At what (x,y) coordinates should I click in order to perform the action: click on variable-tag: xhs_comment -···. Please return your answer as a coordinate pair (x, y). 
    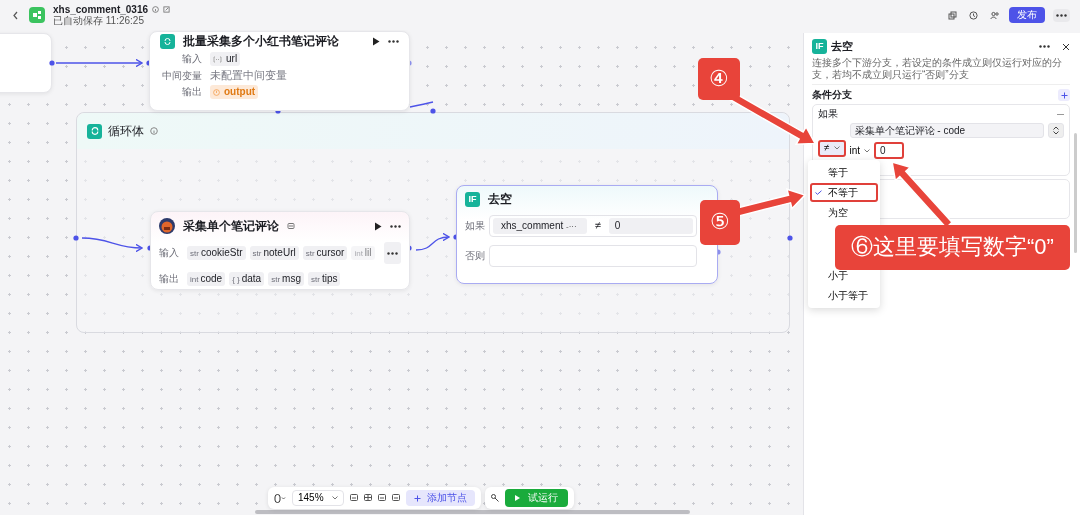
    Looking at the image, I should click on (540, 226).